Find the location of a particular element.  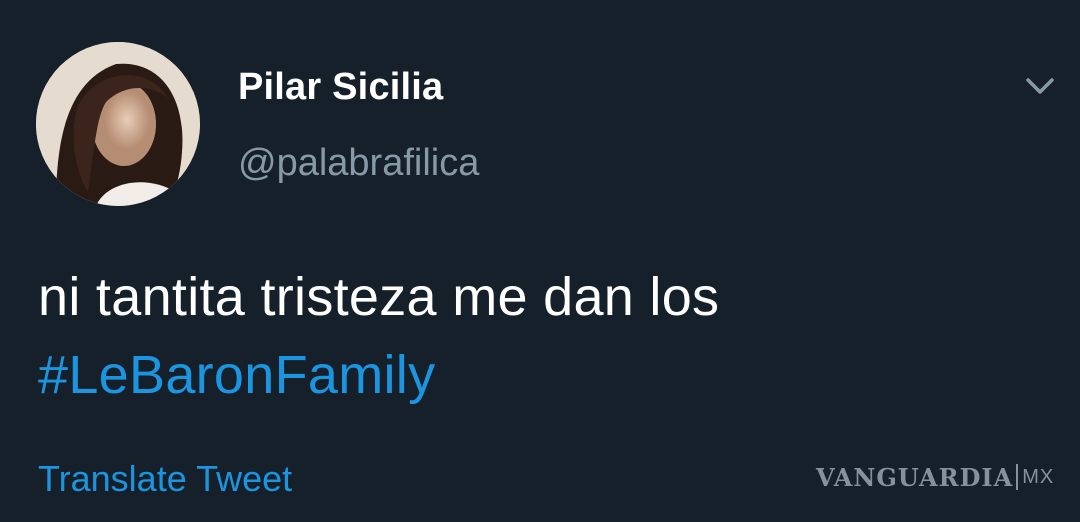

chevron-down-icon is located at coordinates (1040, 87).